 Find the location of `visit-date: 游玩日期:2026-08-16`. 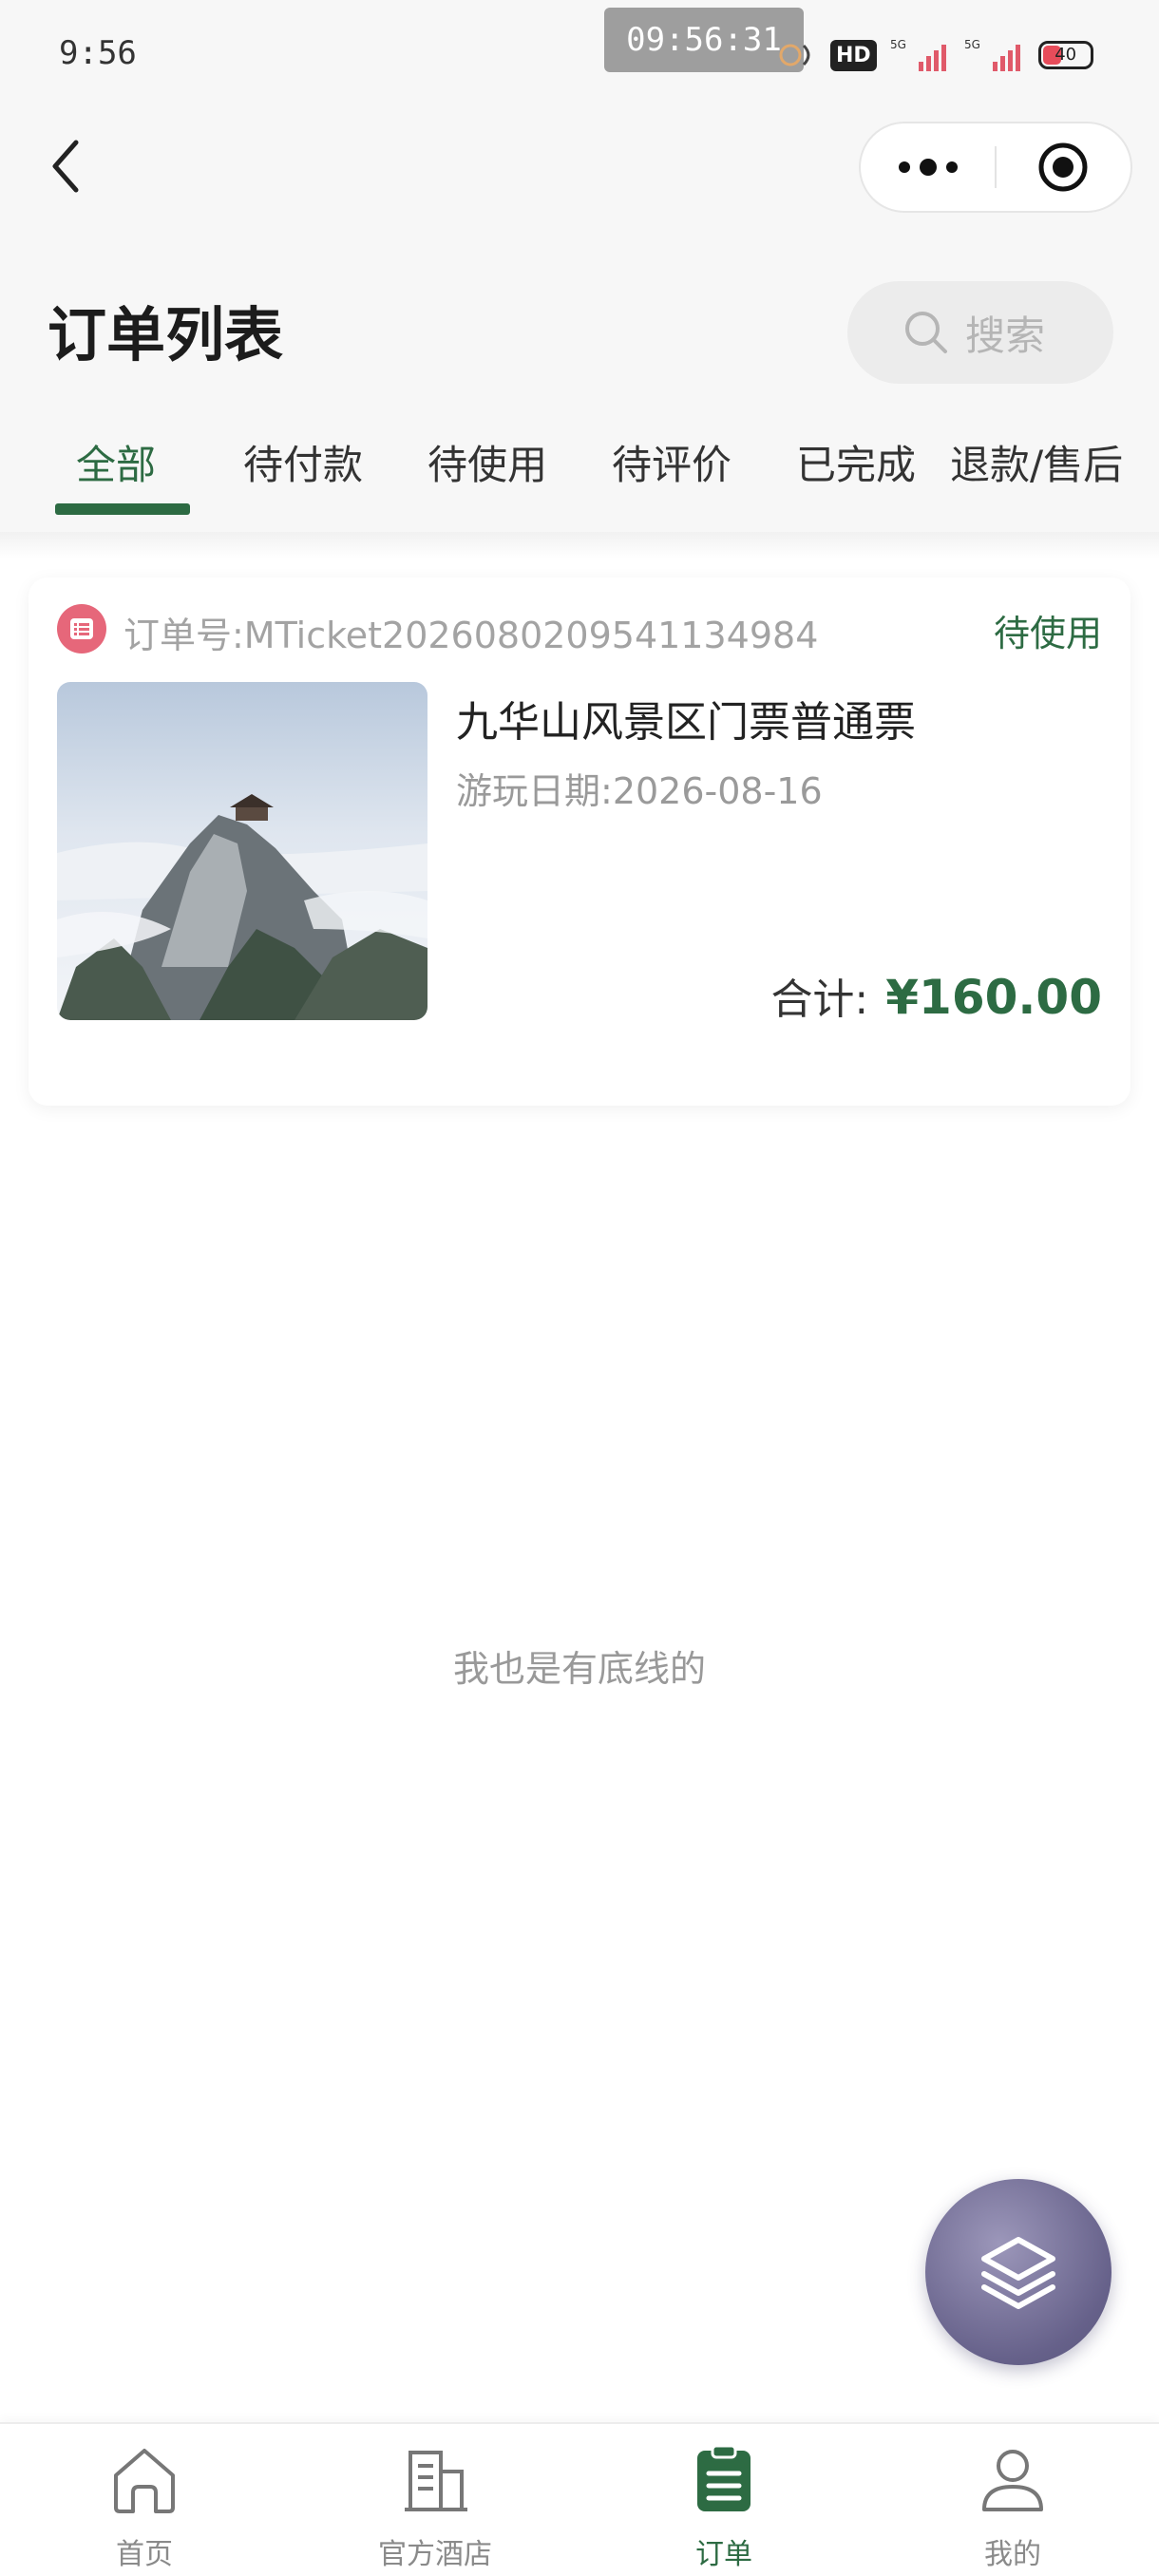

visit-date: 游玩日期:2026-08-16 is located at coordinates (639, 788).